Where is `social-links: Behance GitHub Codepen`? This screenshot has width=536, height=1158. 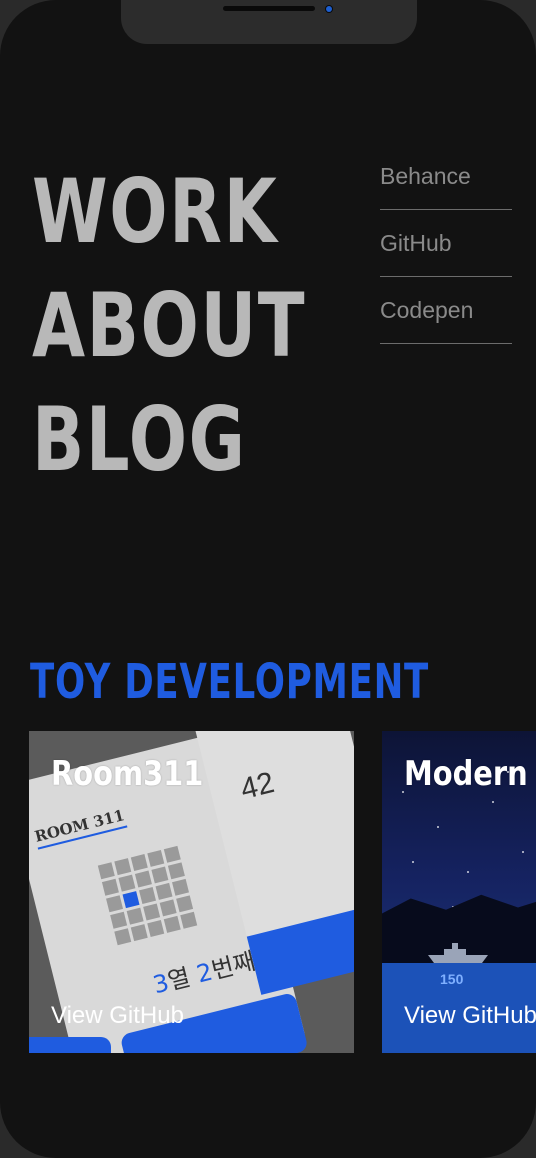
social-links: Behance GitHub Codepen is located at coordinates (446, 243).